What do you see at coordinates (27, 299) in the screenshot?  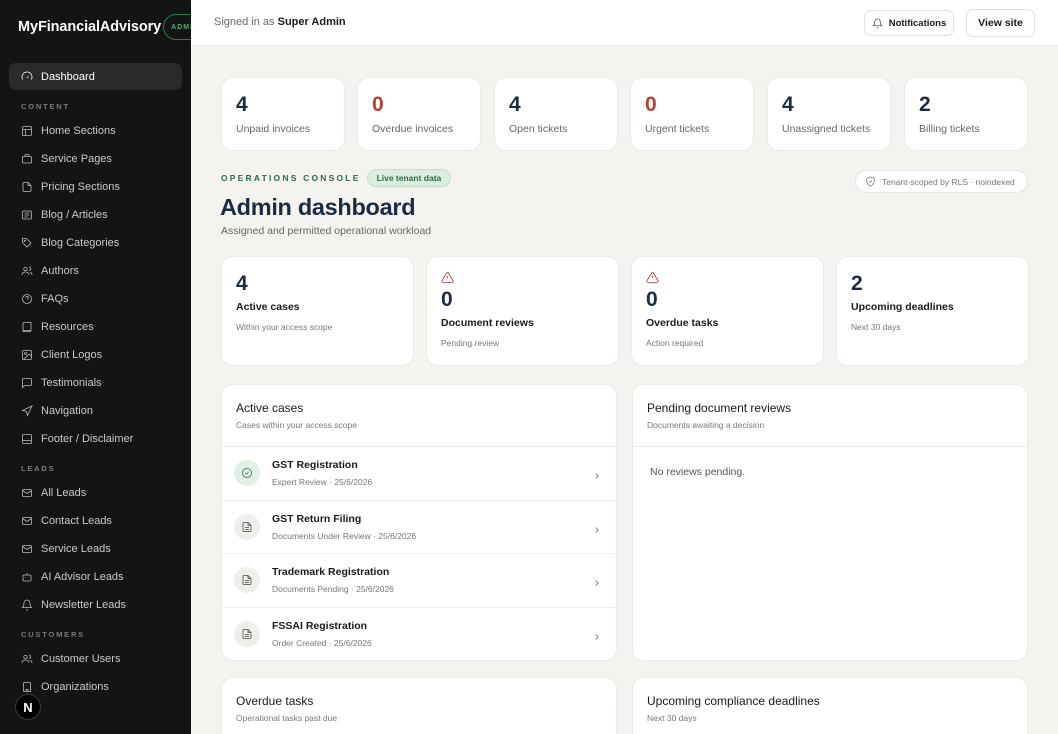 I see `help-circle-icon` at bounding box center [27, 299].